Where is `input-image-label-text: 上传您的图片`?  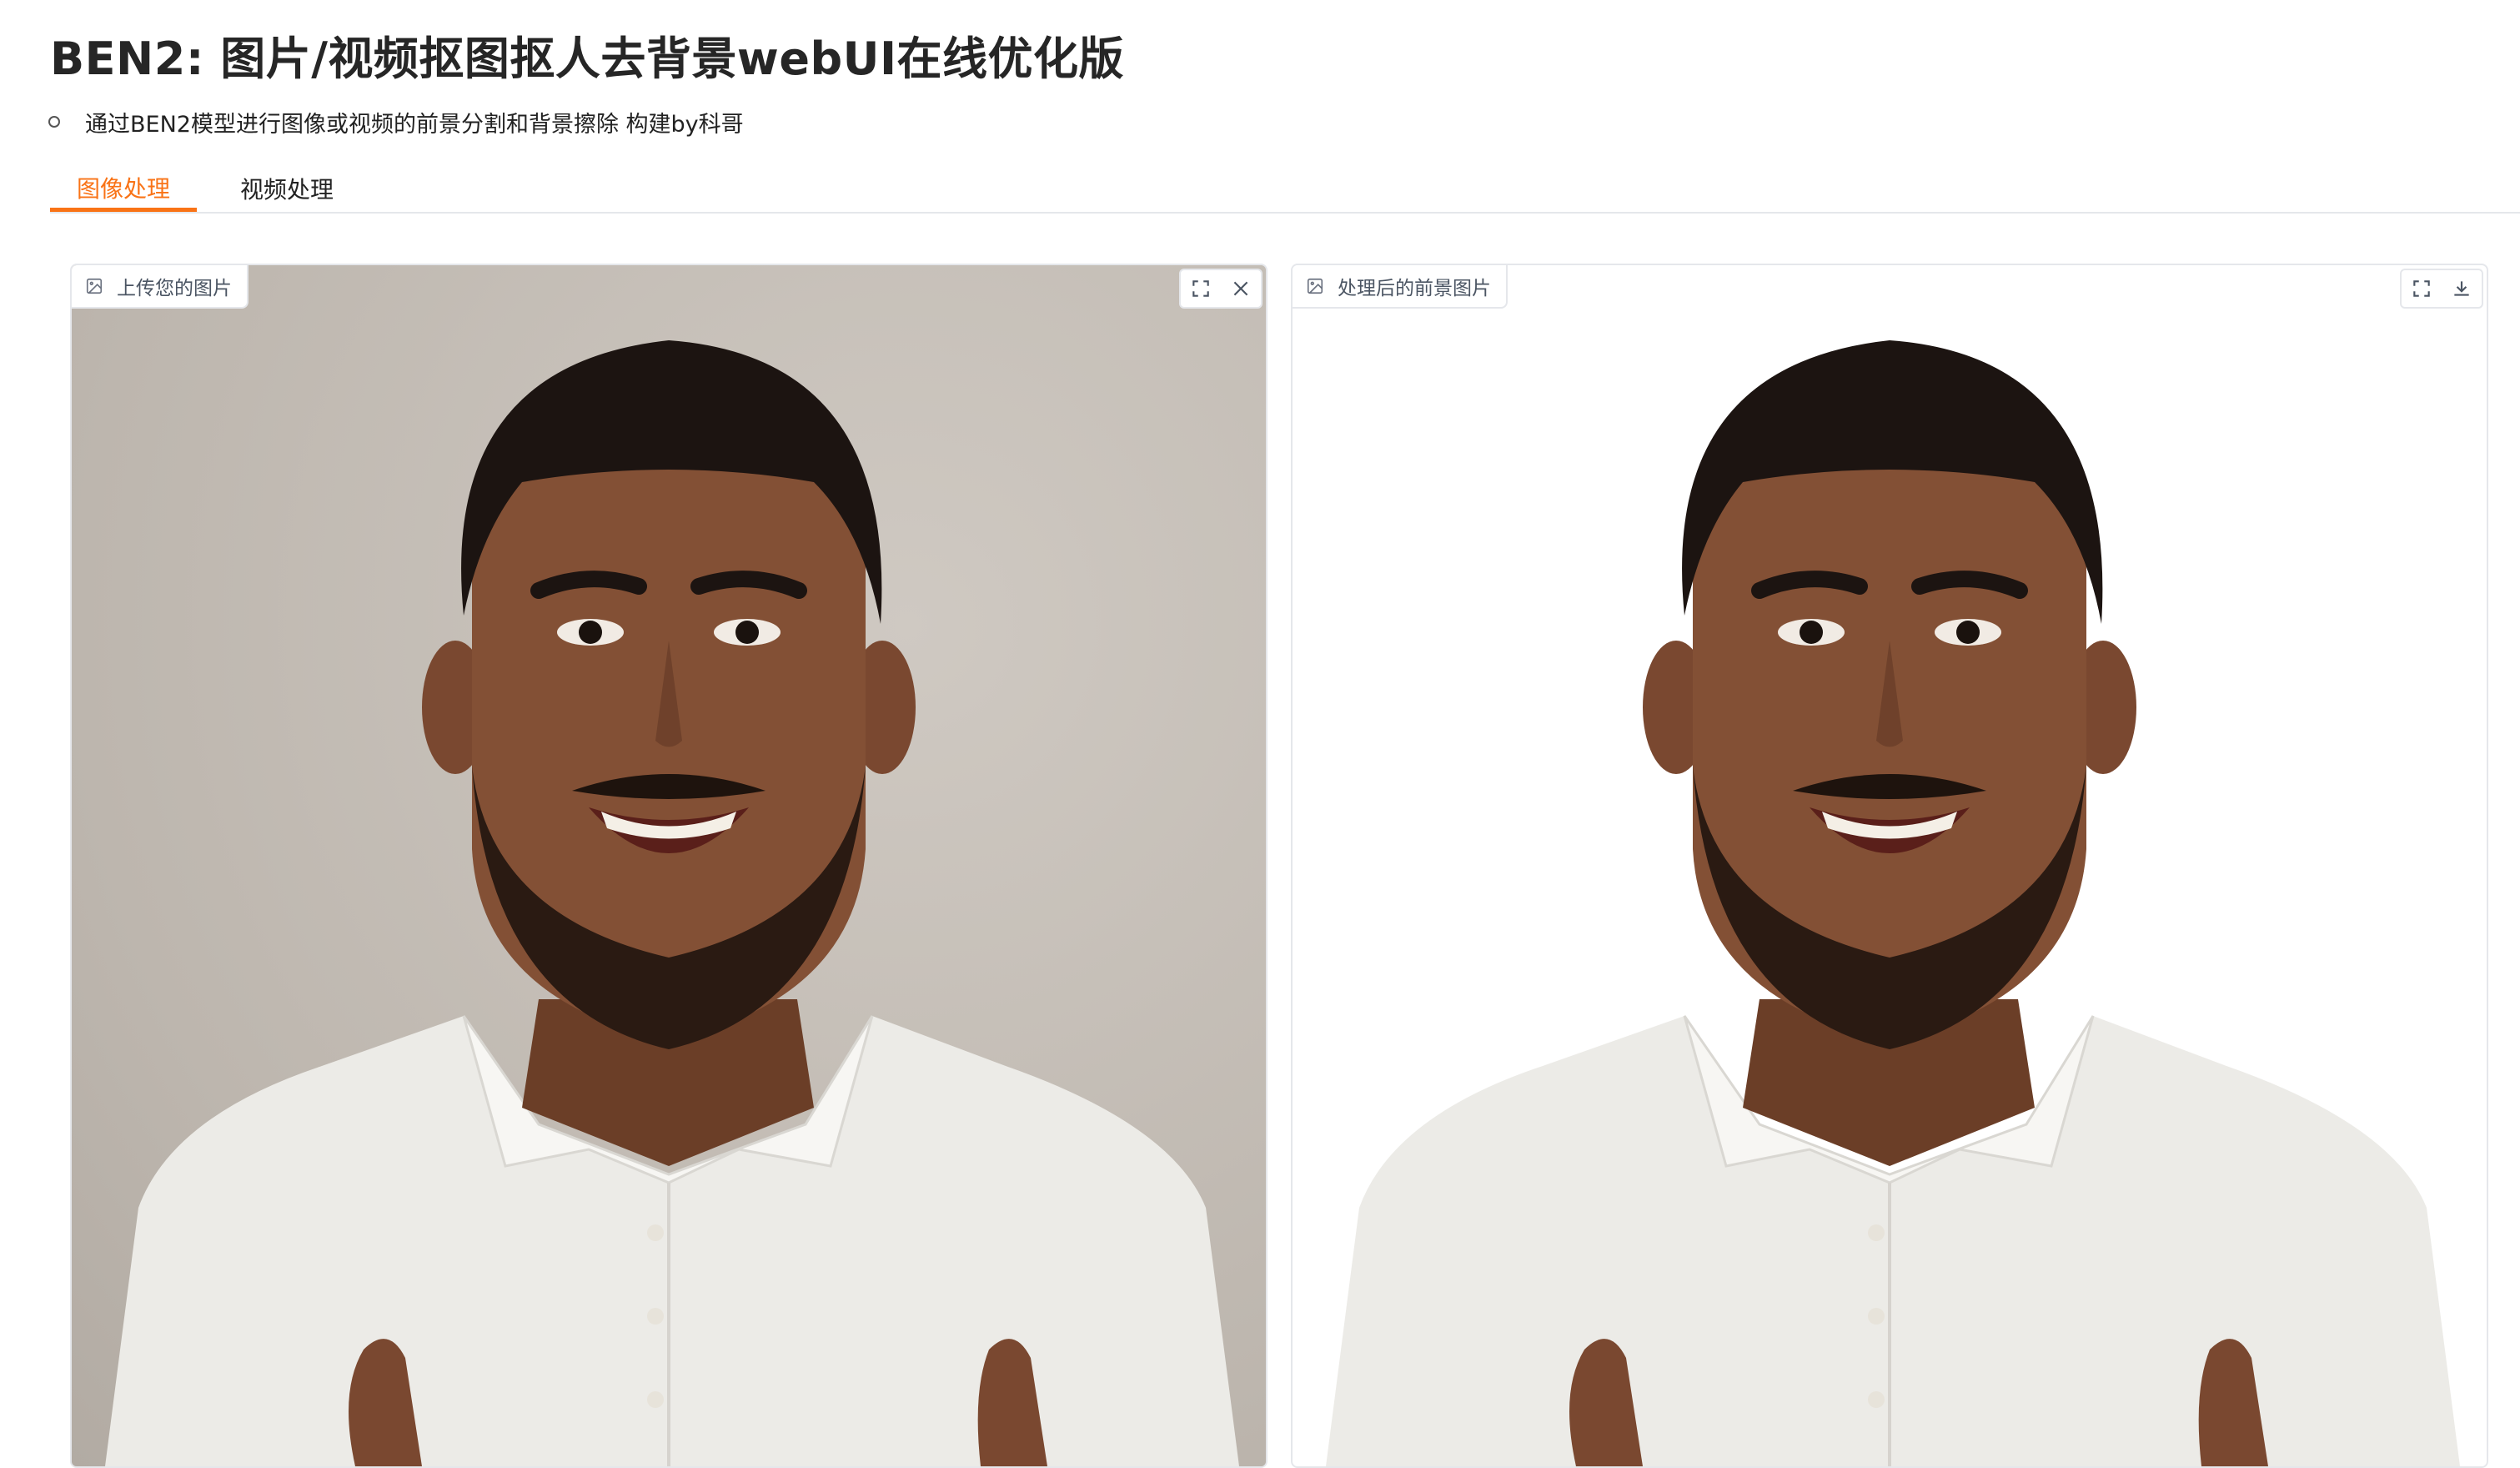
input-image-label-text: 上传您的图片 is located at coordinates (174, 288).